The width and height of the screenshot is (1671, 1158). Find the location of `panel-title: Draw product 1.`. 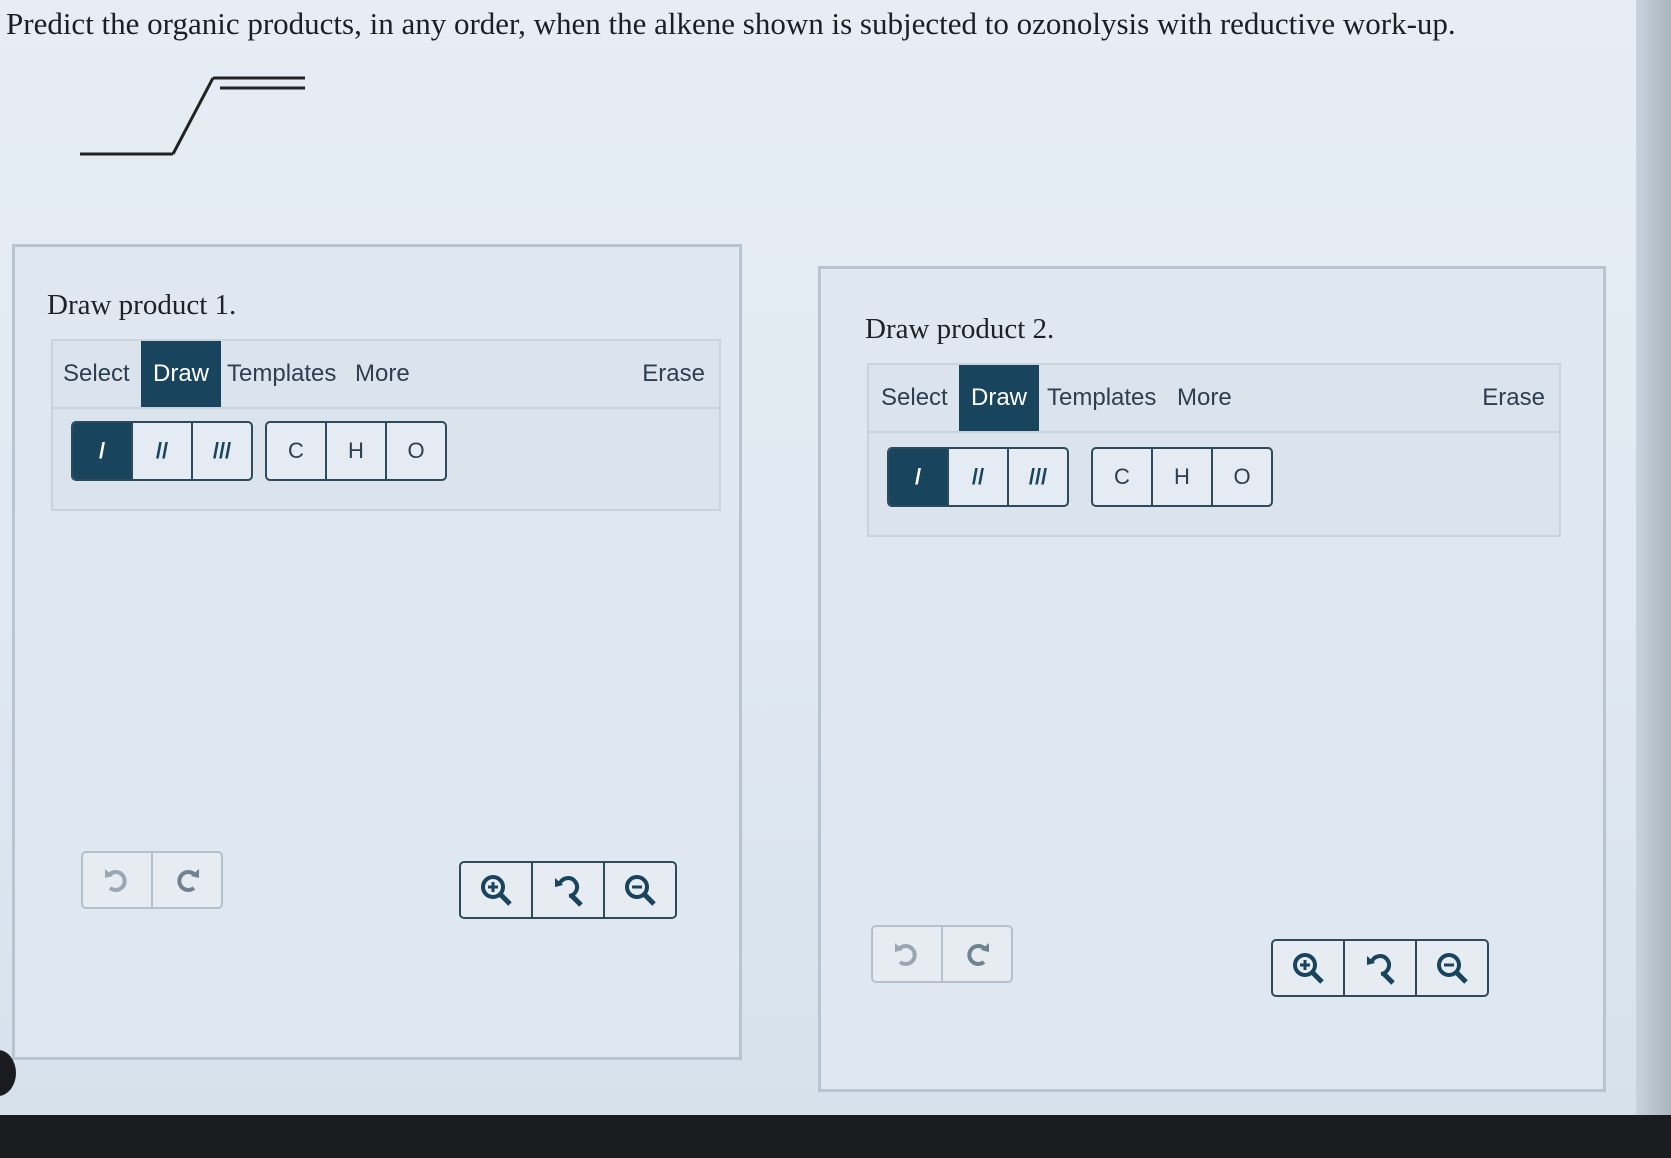

panel-title: Draw product 1. is located at coordinates (142, 305).